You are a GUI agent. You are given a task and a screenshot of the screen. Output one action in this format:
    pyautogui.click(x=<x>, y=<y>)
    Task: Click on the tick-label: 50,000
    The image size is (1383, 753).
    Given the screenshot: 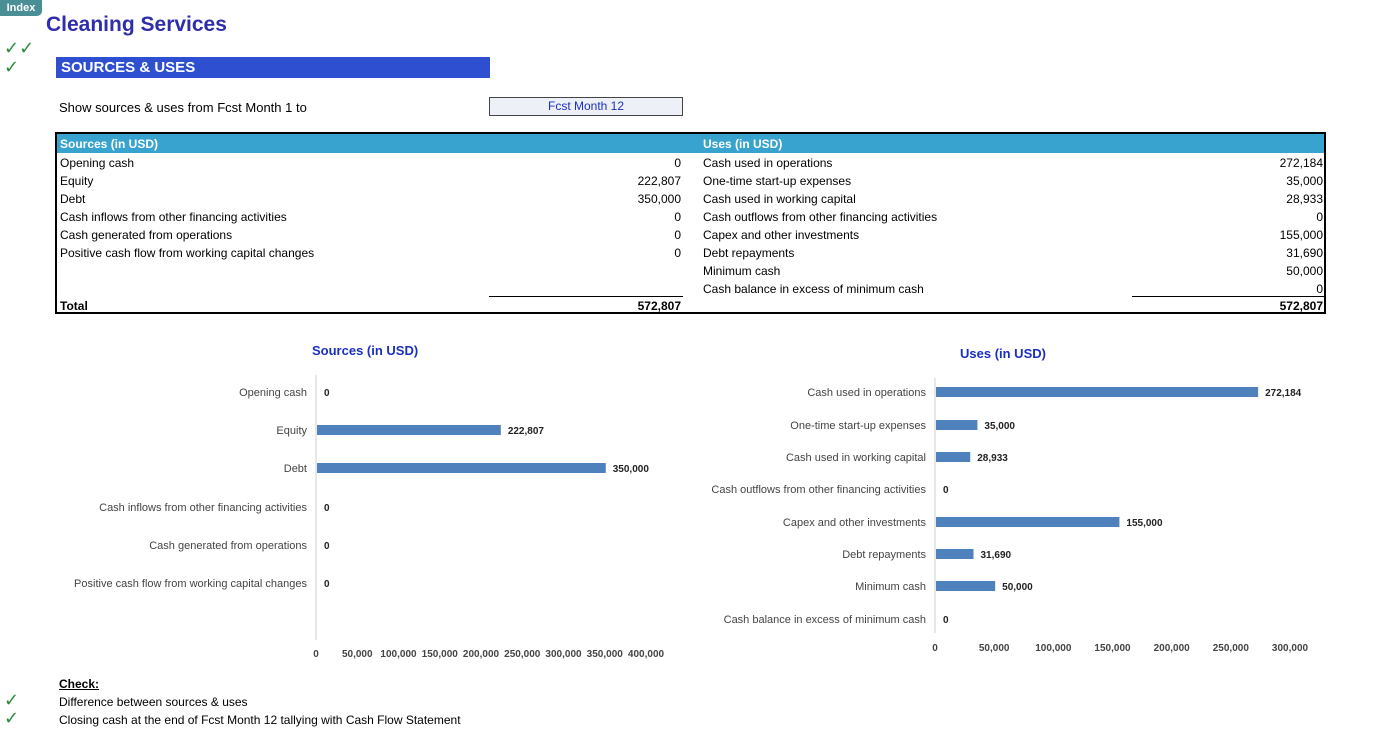 What is the action you would take?
    pyautogui.click(x=994, y=648)
    